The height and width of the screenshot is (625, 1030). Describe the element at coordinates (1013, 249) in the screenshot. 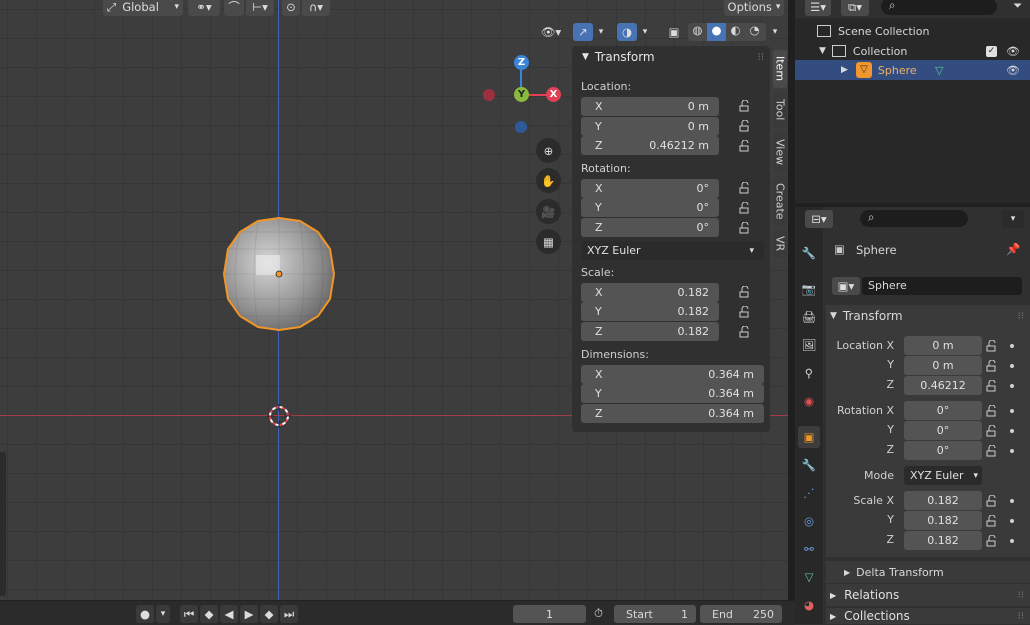

I see `pin-icon: 📌` at that location.